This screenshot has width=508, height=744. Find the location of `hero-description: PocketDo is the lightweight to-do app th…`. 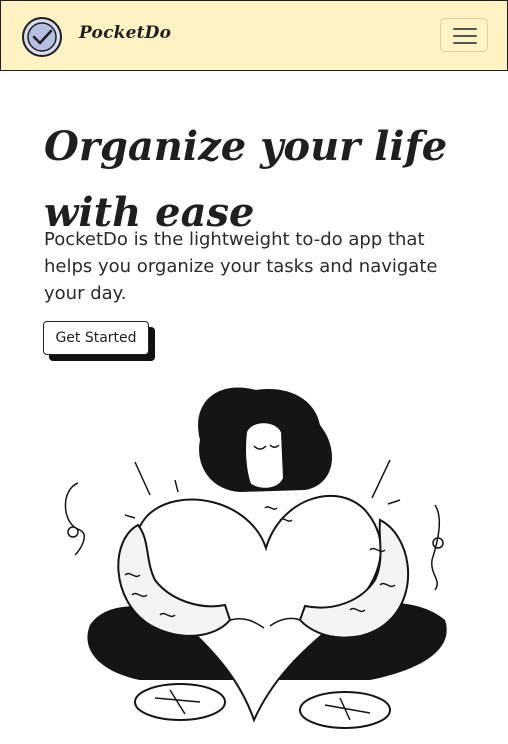

hero-description: PocketDo is the lightweight to-do app th… is located at coordinates (241, 266).